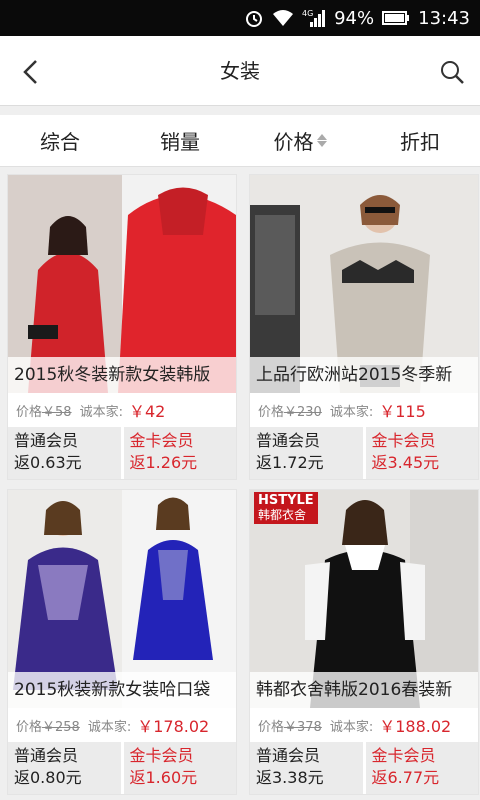 This screenshot has width=480, height=800. Describe the element at coordinates (290, 727) in the screenshot. I see `original-price: 价格￥378` at that location.